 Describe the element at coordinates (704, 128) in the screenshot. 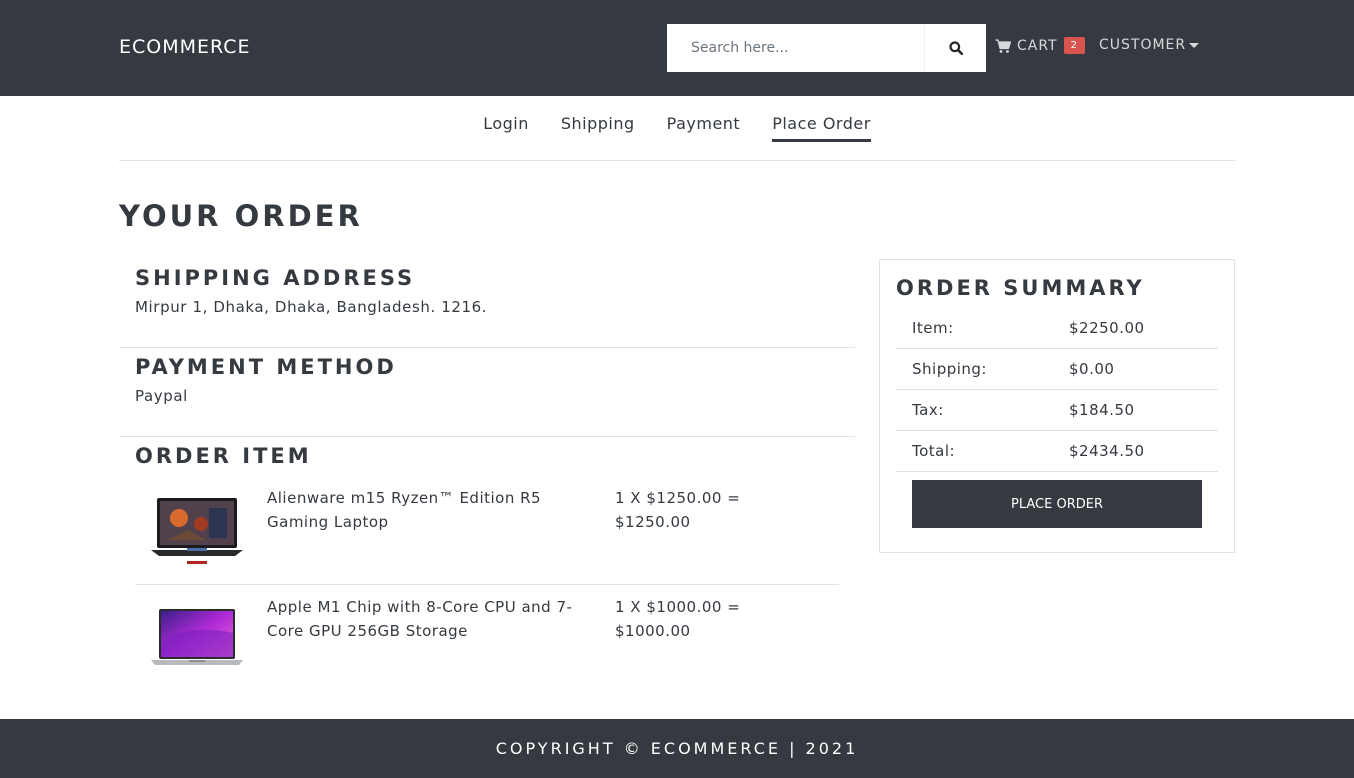

I see `step-payment: Payment` at that location.